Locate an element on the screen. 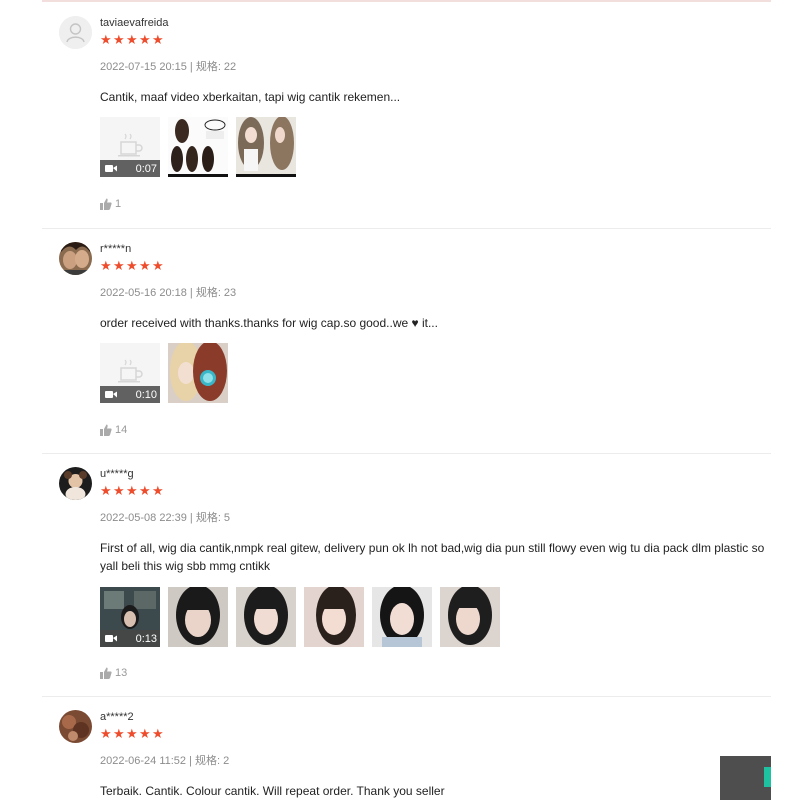 The height and width of the screenshot is (800, 800). like-count-value: 1 is located at coordinates (118, 204).